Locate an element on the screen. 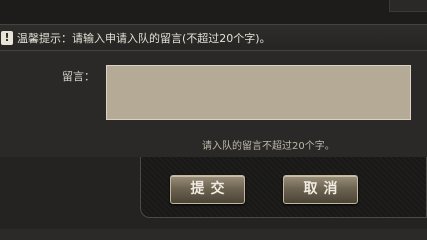 This screenshot has height=240, width=427. submit-button: 提交 is located at coordinates (207, 189).